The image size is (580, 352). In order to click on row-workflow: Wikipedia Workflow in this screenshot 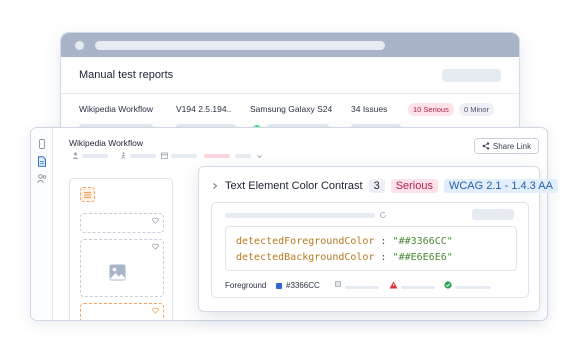, I will do `click(116, 109)`.